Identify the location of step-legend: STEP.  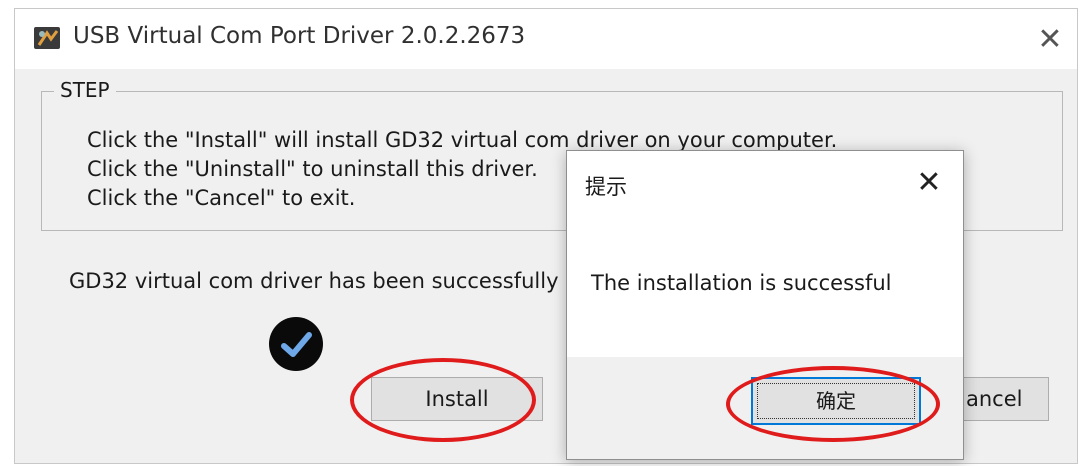
(85, 90).